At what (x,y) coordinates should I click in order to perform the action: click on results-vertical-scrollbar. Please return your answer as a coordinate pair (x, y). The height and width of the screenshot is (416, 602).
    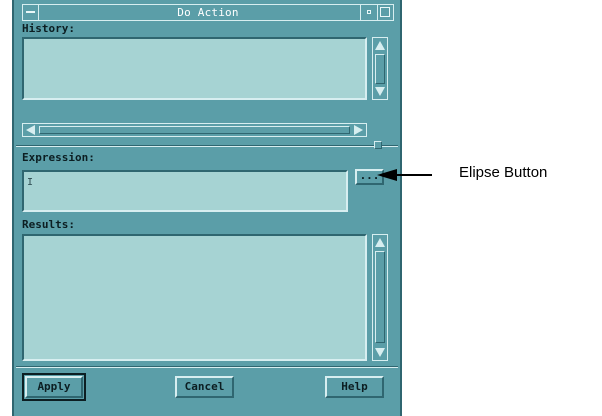
    Looking at the image, I should click on (380, 297).